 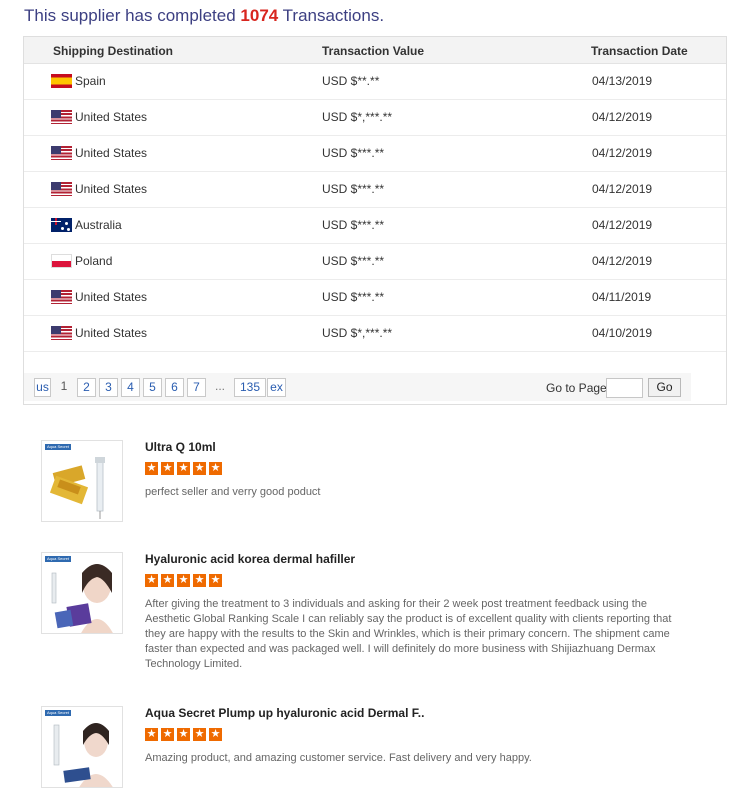 I want to click on destination-country: Poland, so click(x=94, y=261).